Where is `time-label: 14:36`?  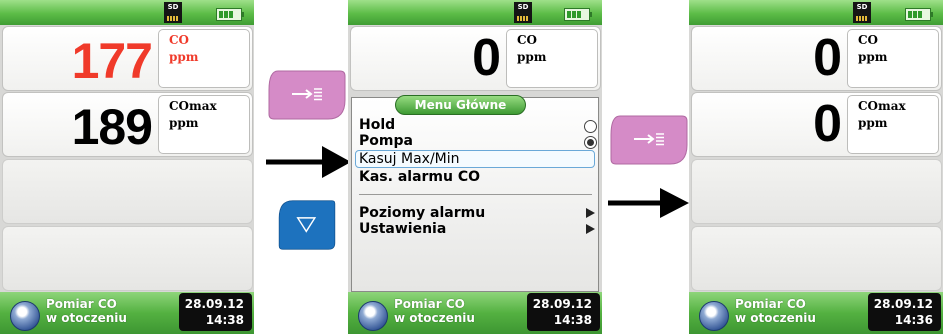 time-label: 14:36 is located at coordinates (913, 320).